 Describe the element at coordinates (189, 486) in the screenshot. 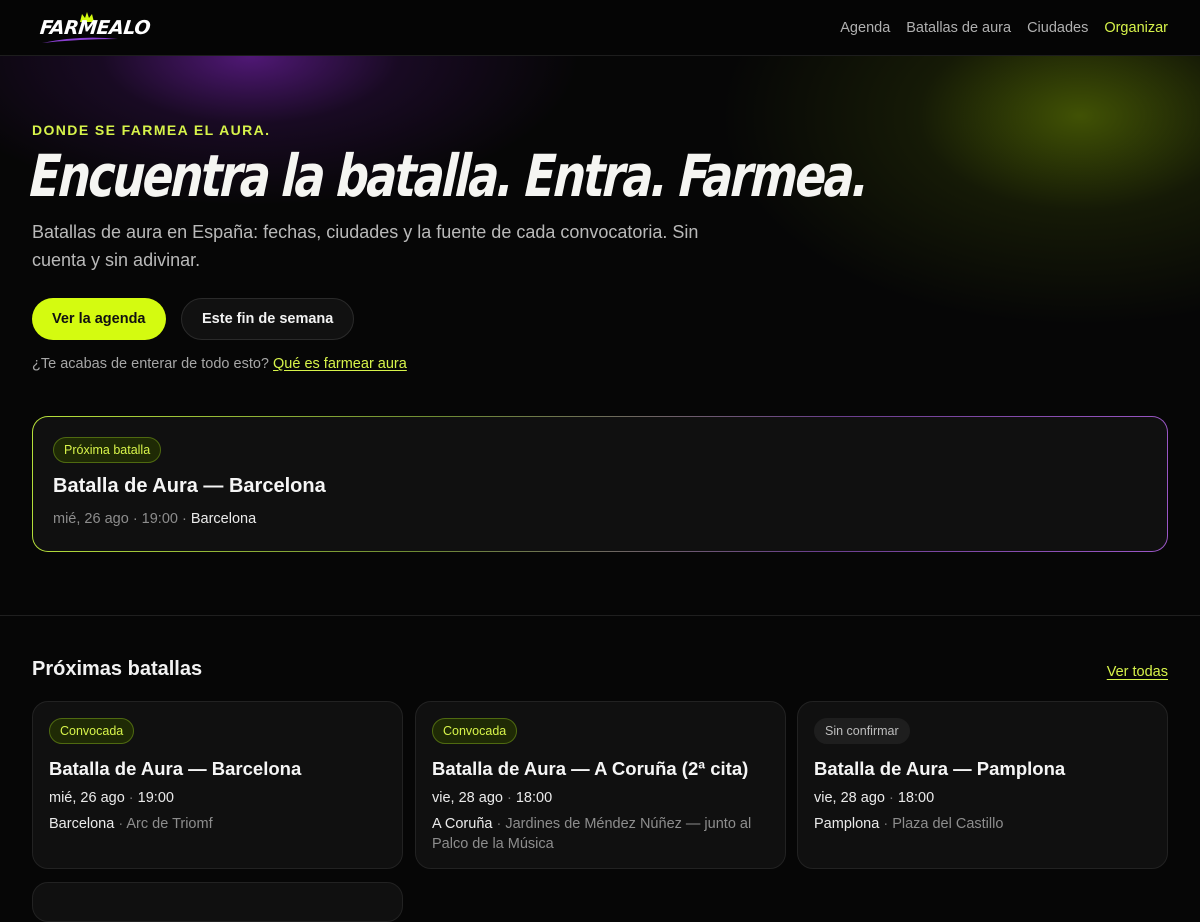

I see `featured-title: Batalla de Aura — Barcelona` at that location.